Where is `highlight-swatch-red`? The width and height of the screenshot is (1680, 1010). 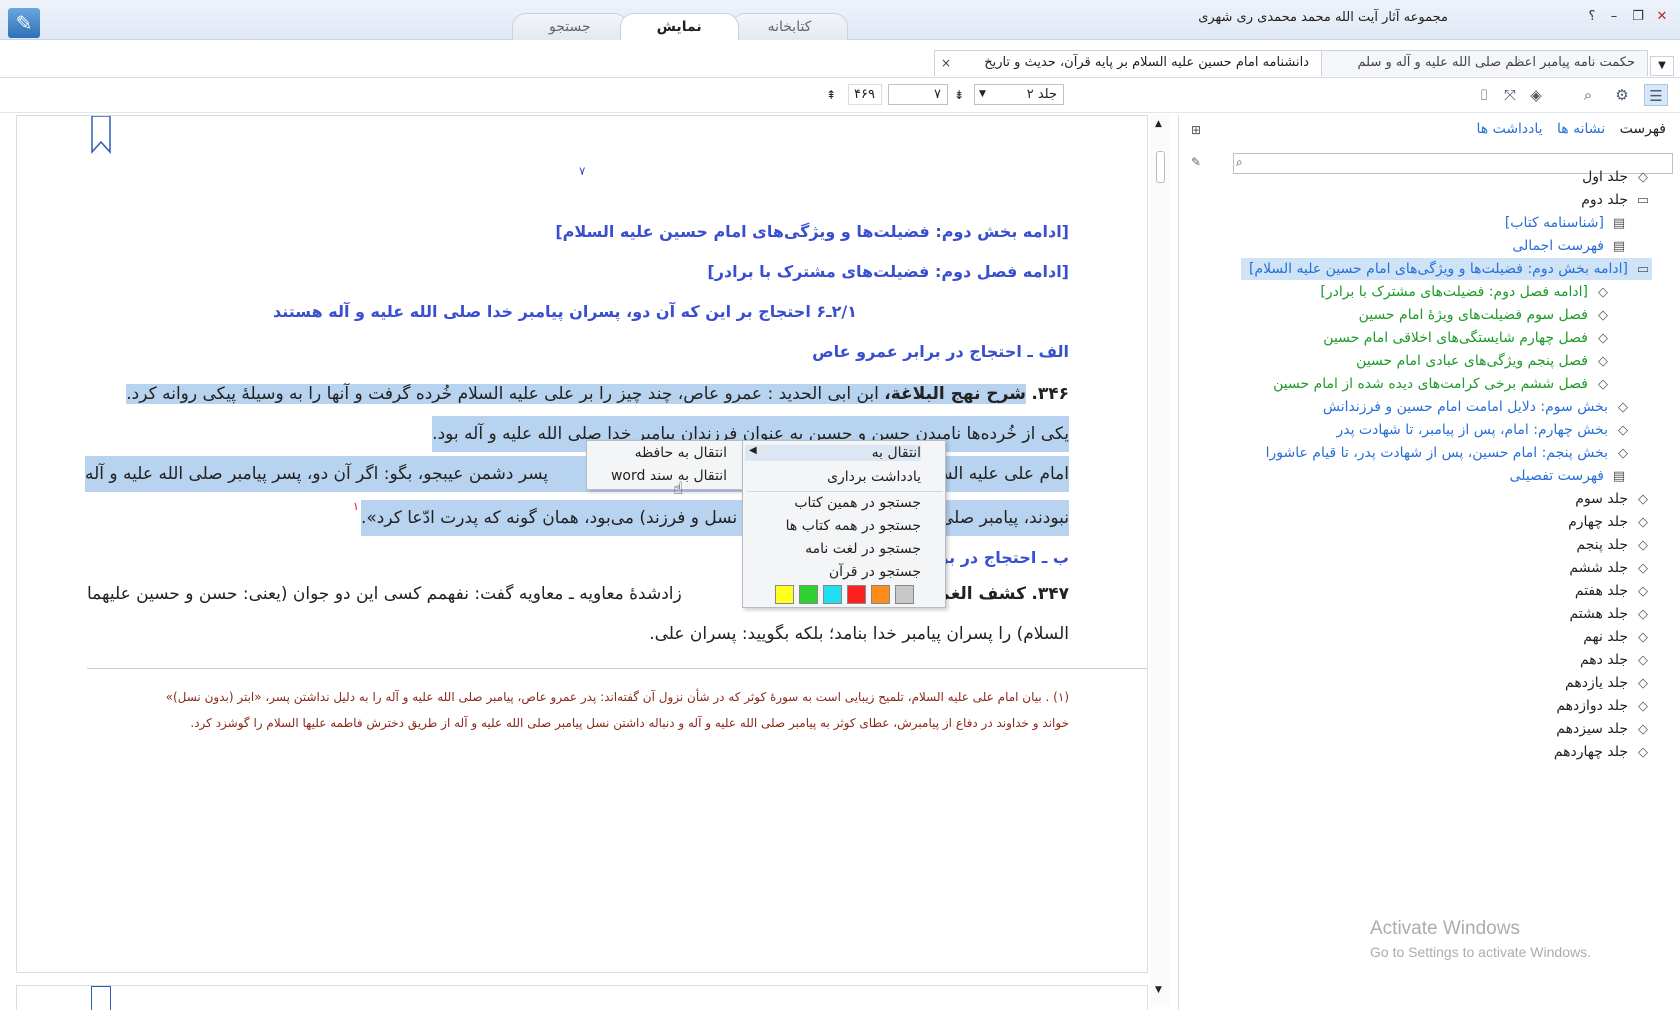 highlight-swatch-red is located at coordinates (856, 594).